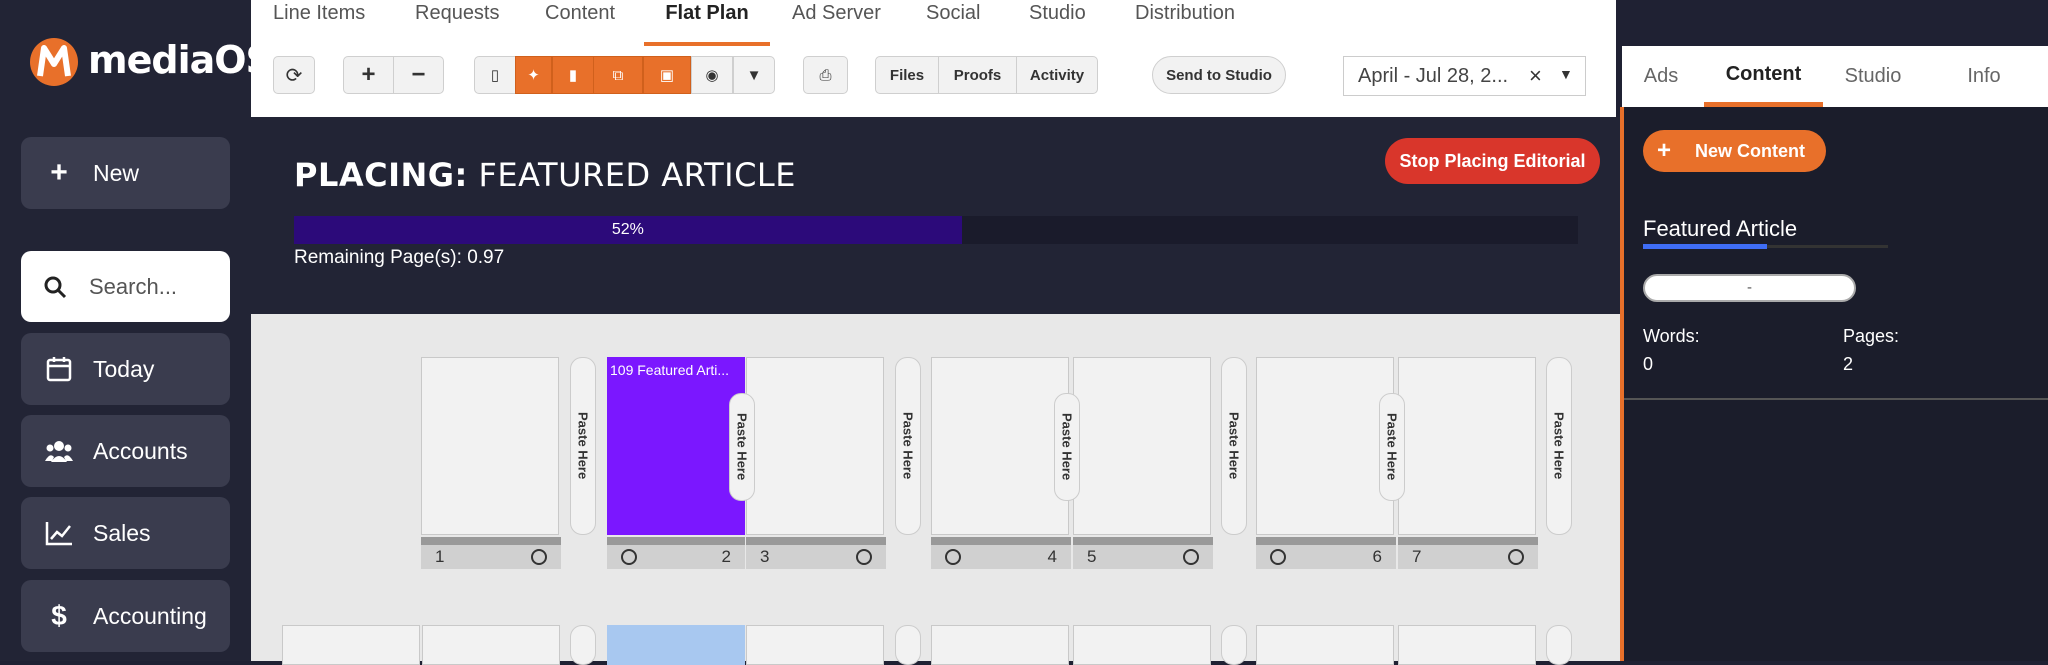  I want to click on document-button: ▮, so click(573, 75).